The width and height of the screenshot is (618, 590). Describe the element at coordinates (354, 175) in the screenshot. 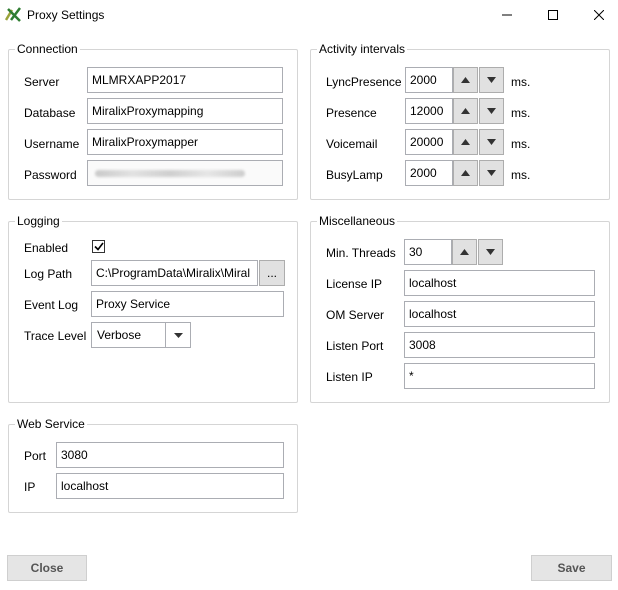

I see `busylamp-label: BusyLamp` at that location.